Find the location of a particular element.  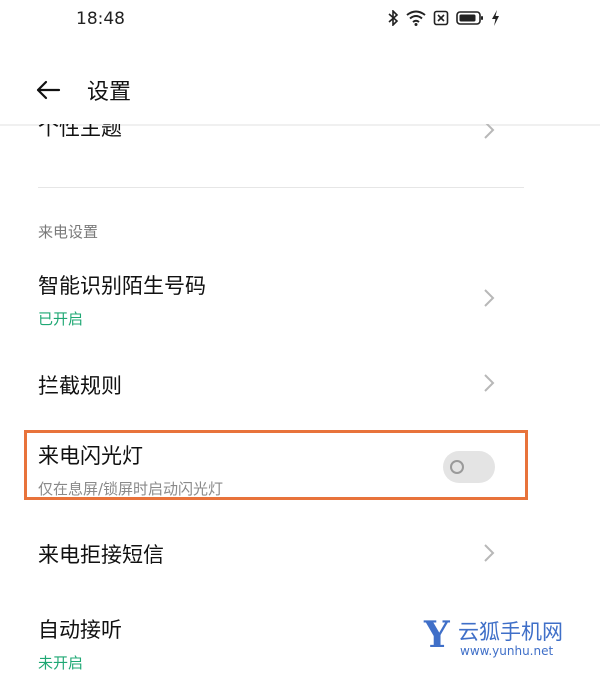

list-item-reject-sms: 来电拒接短信 is located at coordinates (273, 554).